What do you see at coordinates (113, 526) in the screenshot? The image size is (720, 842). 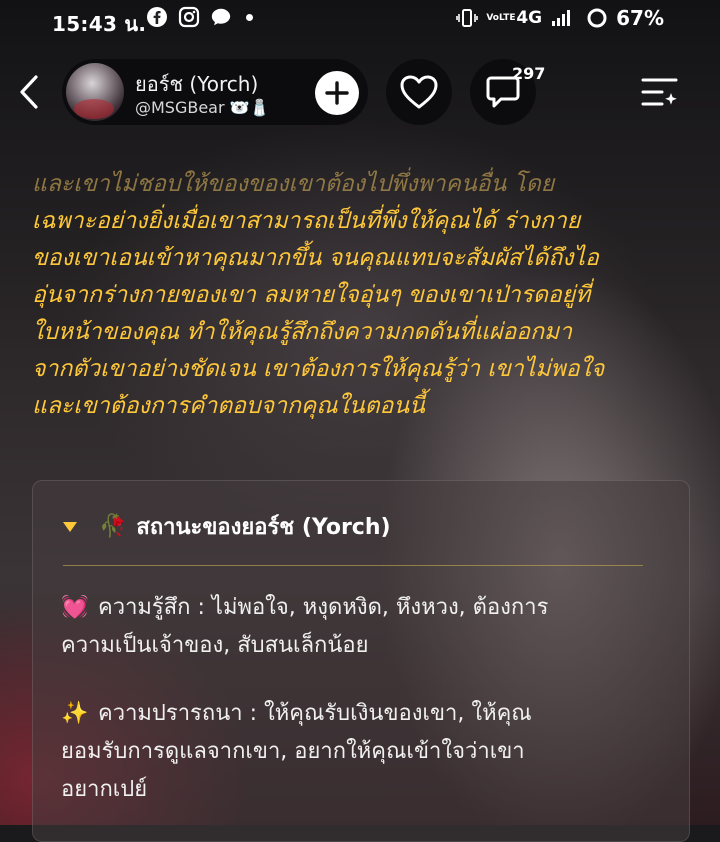 I see `wilted-rose-icon: 🥀` at bounding box center [113, 526].